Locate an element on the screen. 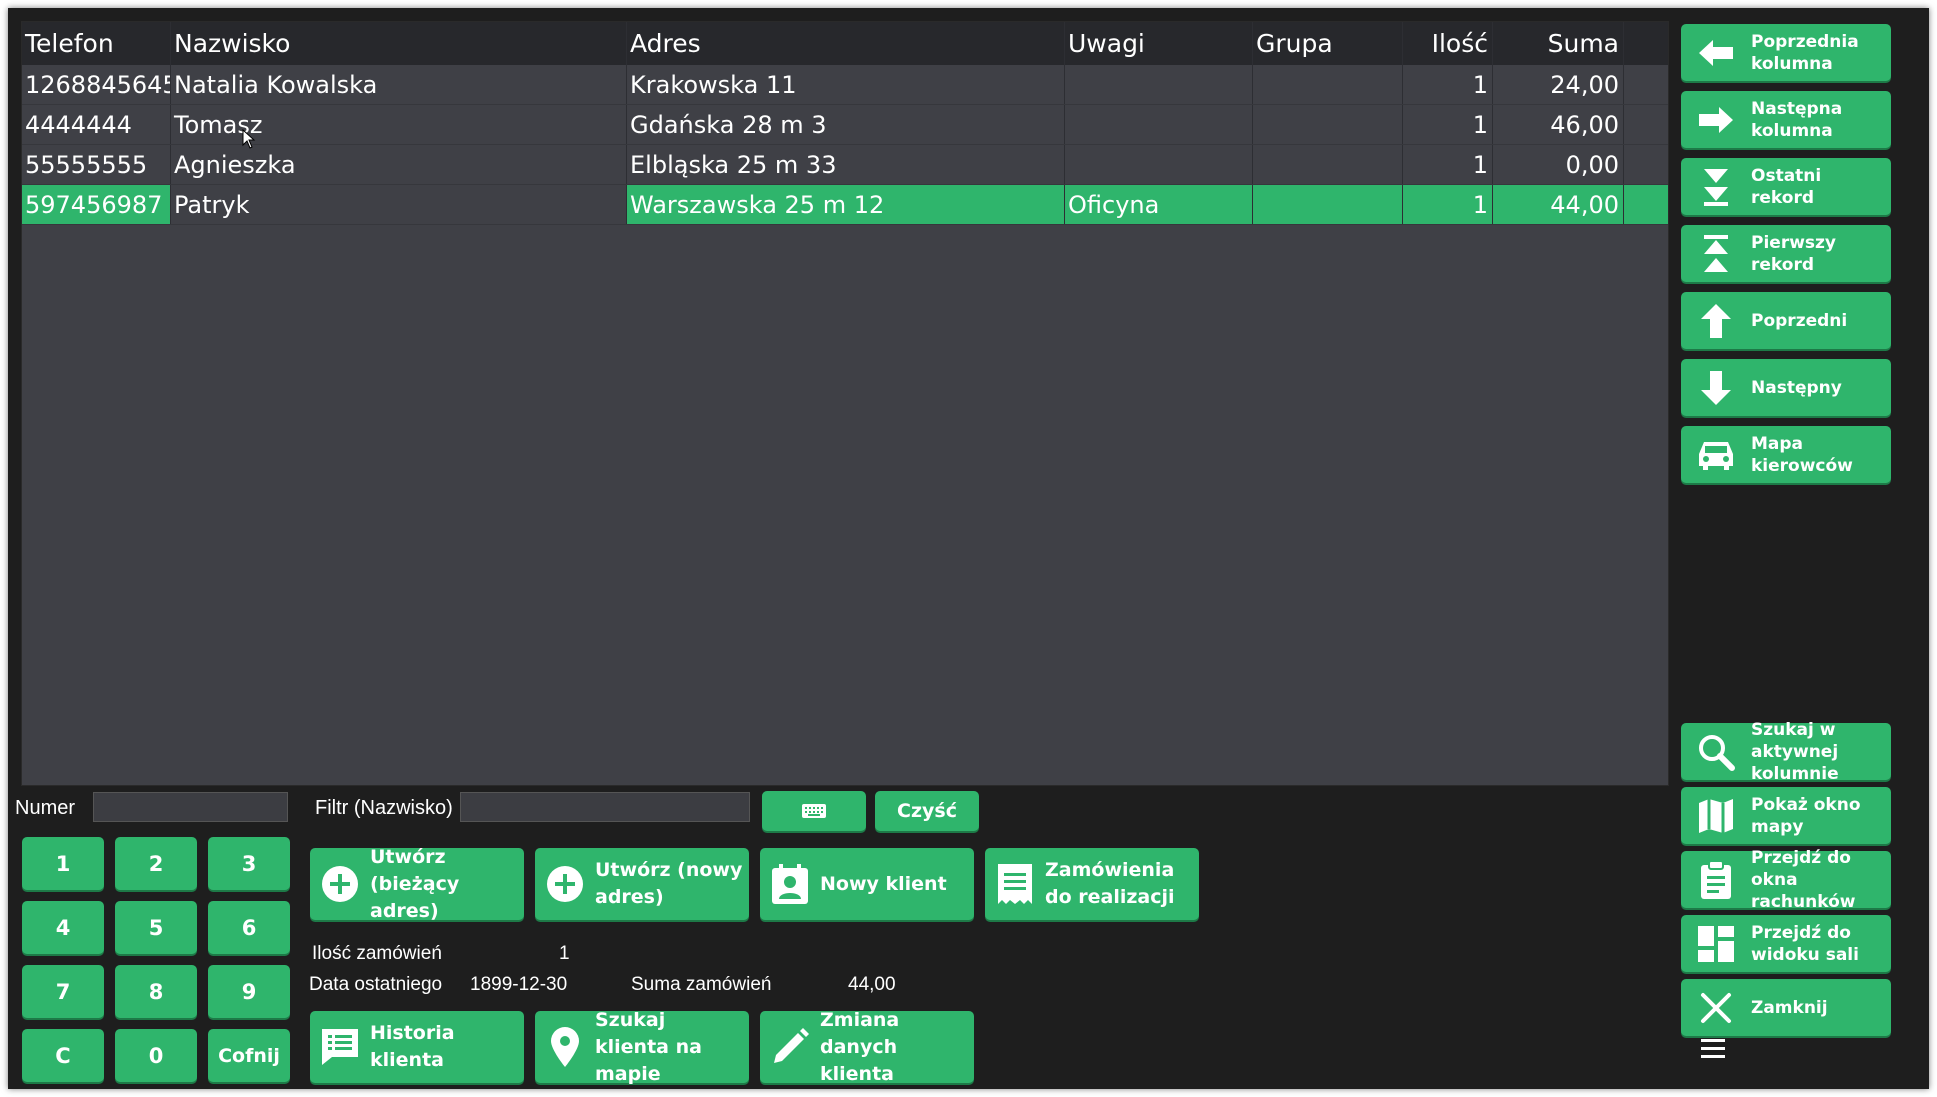 This screenshot has width=1937, height=1097. dashboard-icon is located at coordinates (1716, 943).